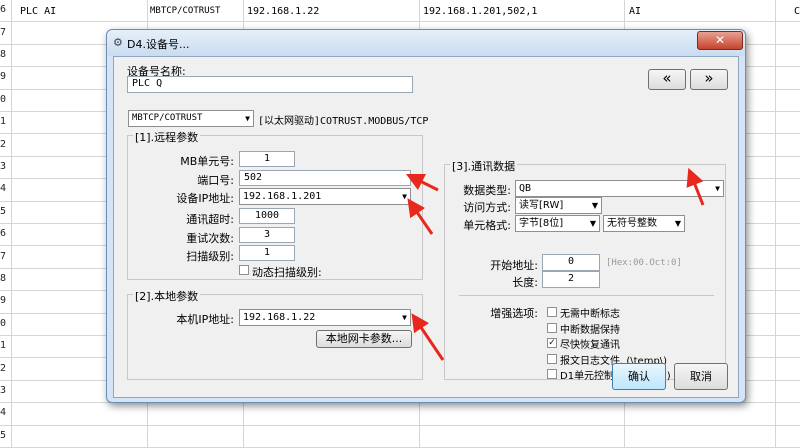 The width and height of the screenshot is (800, 448). I want to click on arrow-port, so click(422, 182).